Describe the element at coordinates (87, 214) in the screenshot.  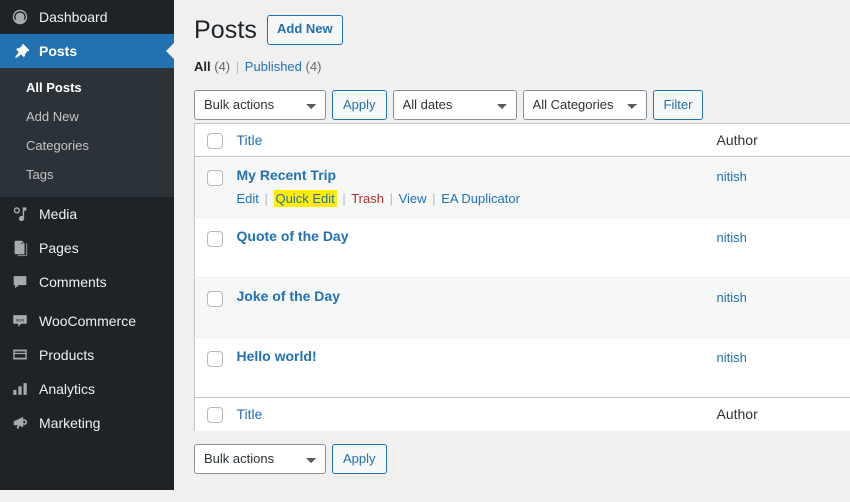
I see `sidebar-item-media: Media` at that location.